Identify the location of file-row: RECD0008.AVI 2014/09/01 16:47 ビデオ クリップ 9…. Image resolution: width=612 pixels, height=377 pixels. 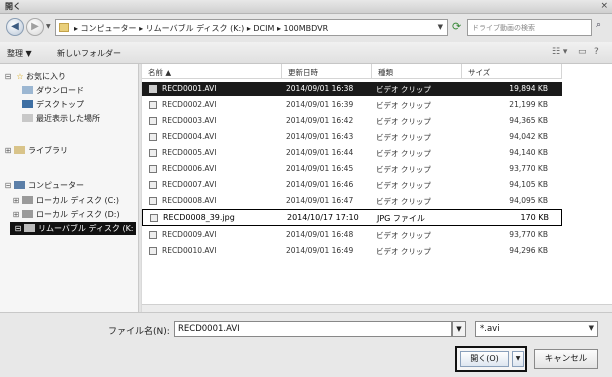
(352, 201).